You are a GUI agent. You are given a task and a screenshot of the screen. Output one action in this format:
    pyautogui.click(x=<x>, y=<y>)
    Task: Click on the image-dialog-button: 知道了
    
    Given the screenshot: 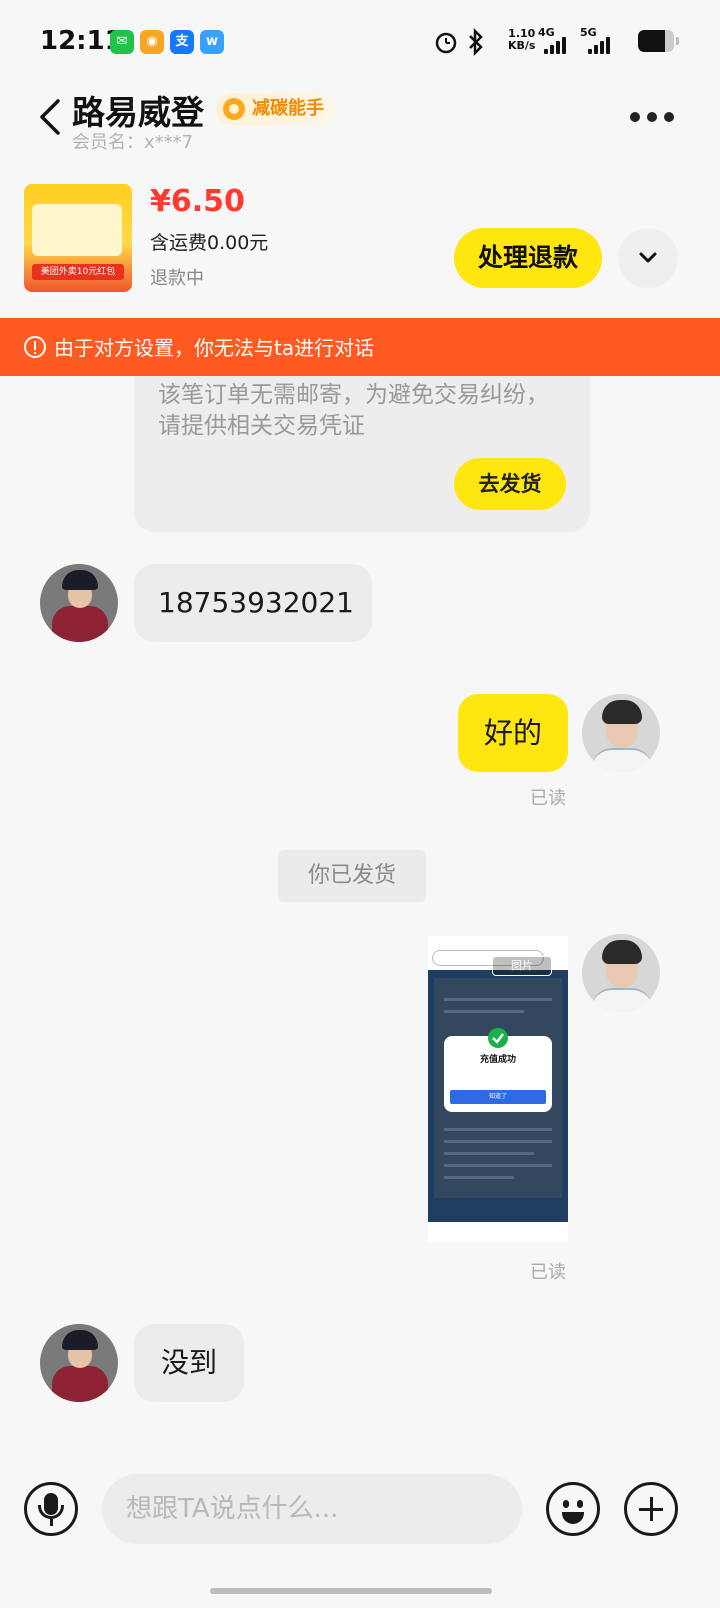 What is the action you would take?
    pyautogui.click(x=498, y=1097)
    